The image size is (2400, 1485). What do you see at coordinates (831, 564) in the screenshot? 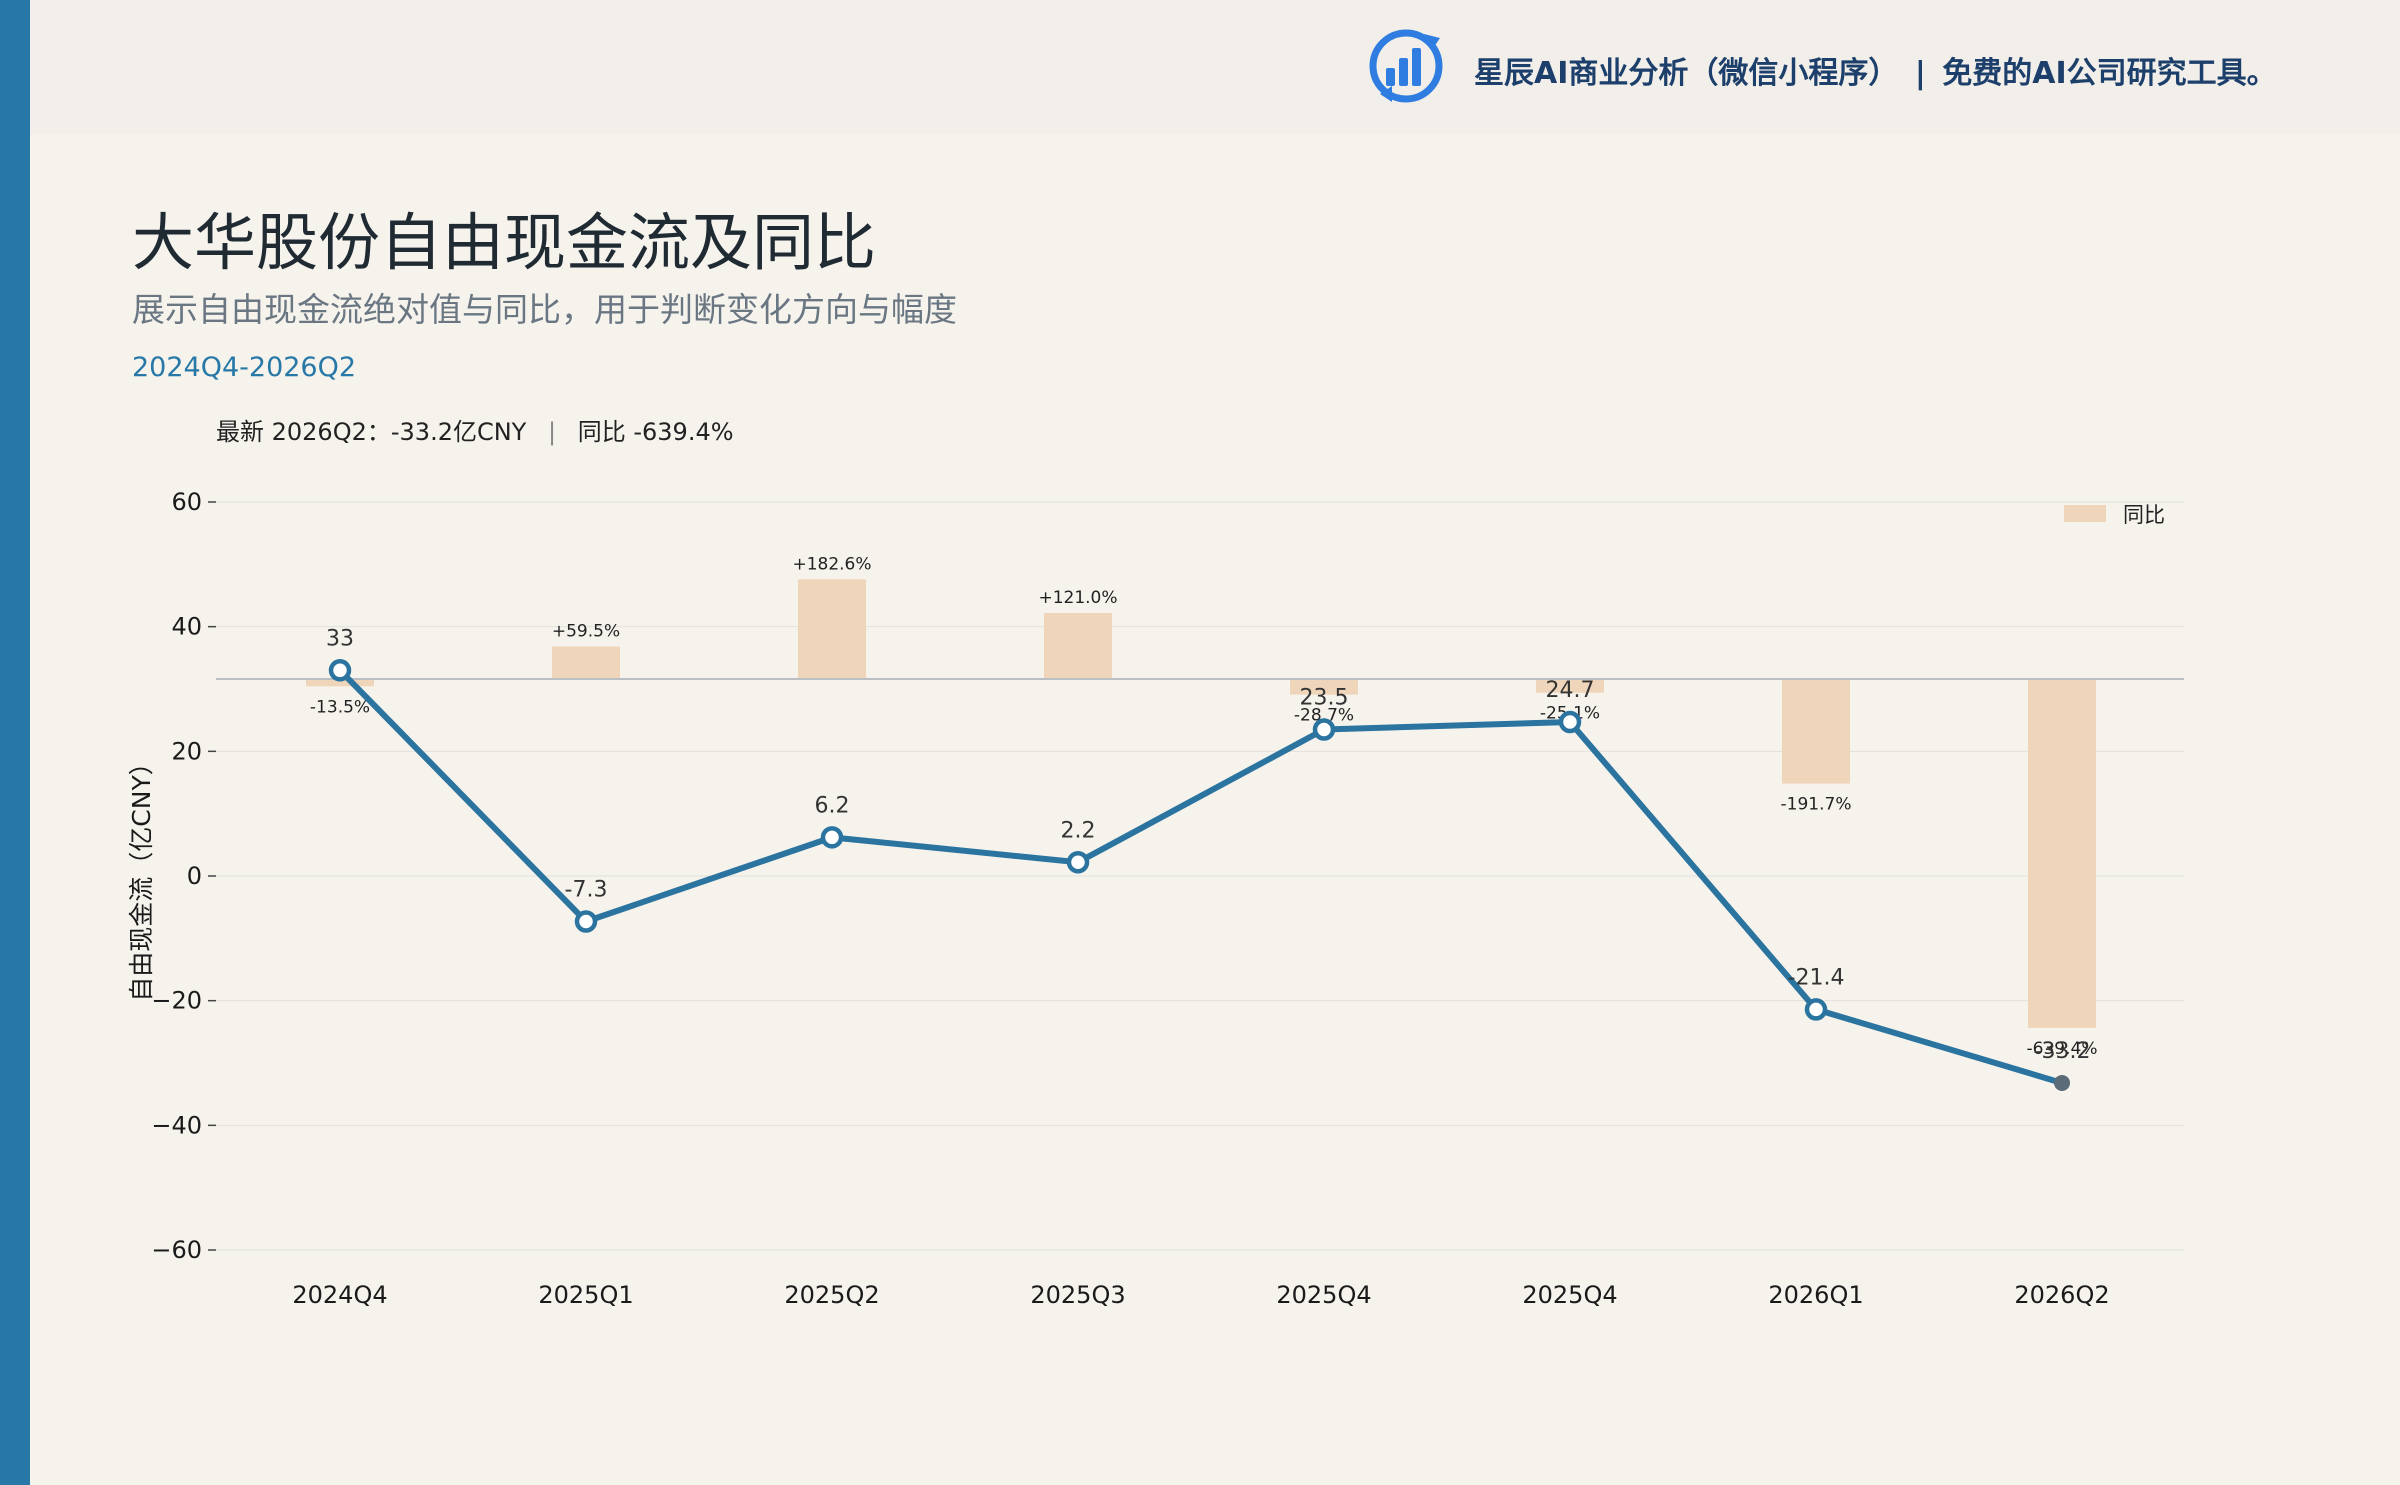
I see `yoy-bar-label: +182.6%` at bounding box center [831, 564].